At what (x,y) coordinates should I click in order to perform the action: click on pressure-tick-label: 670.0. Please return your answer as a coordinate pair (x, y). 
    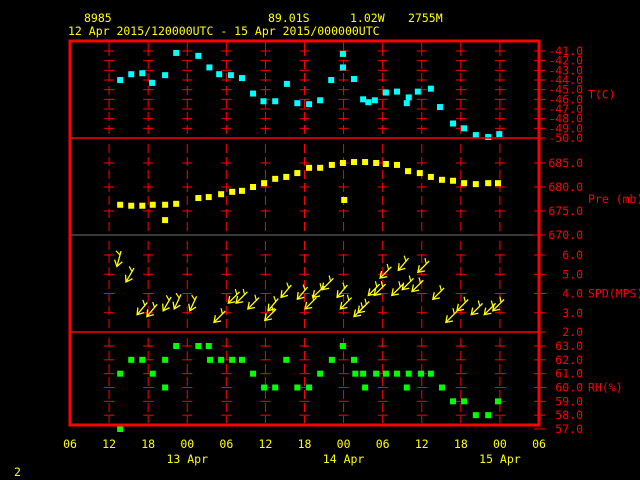
    Looking at the image, I should click on (565, 235).